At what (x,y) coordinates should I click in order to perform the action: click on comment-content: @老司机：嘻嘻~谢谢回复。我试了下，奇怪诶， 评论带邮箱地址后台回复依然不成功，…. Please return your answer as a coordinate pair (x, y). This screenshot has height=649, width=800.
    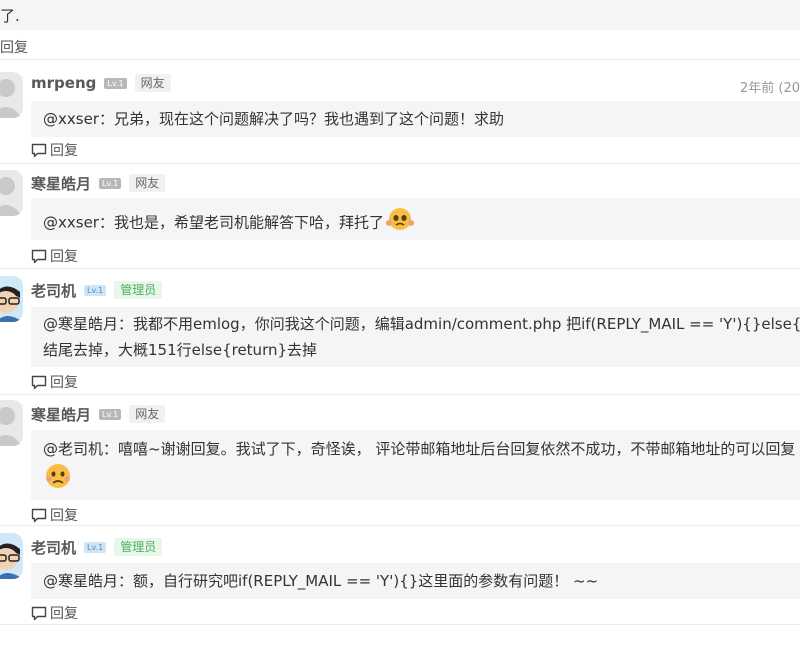
    Looking at the image, I should click on (415, 465).